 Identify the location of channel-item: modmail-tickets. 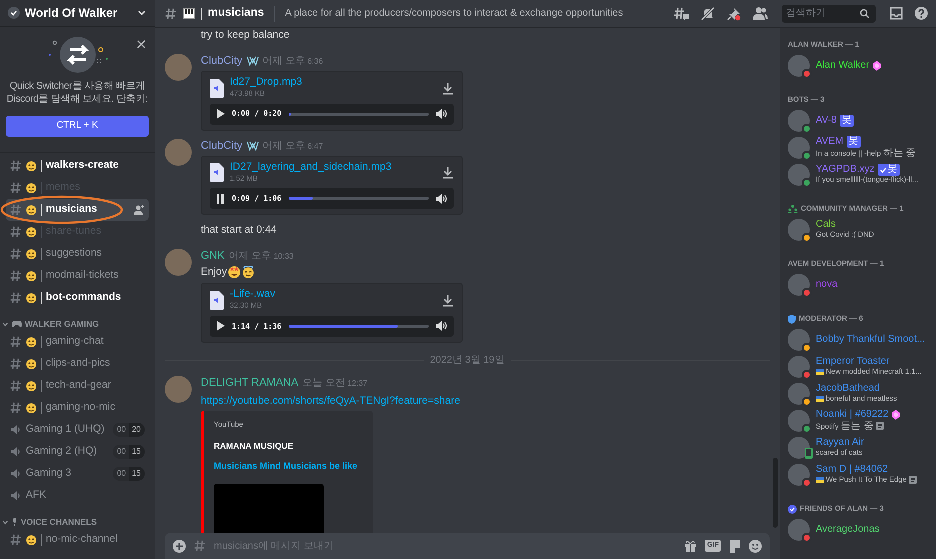
(77, 276).